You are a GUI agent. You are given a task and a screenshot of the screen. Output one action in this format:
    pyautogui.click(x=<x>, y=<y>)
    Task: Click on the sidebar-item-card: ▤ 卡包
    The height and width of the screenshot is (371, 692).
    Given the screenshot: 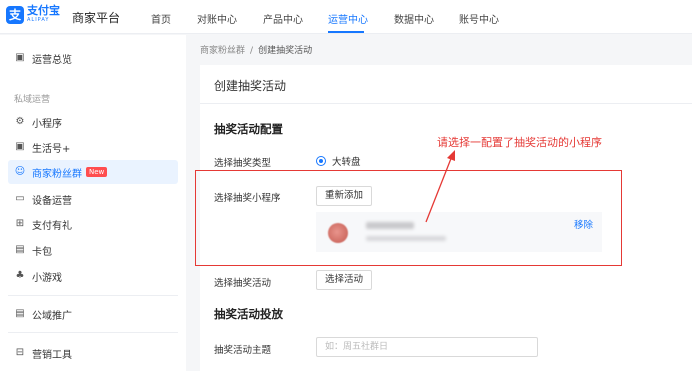 What is the action you would take?
    pyautogui.click(x=93, y=250)
    